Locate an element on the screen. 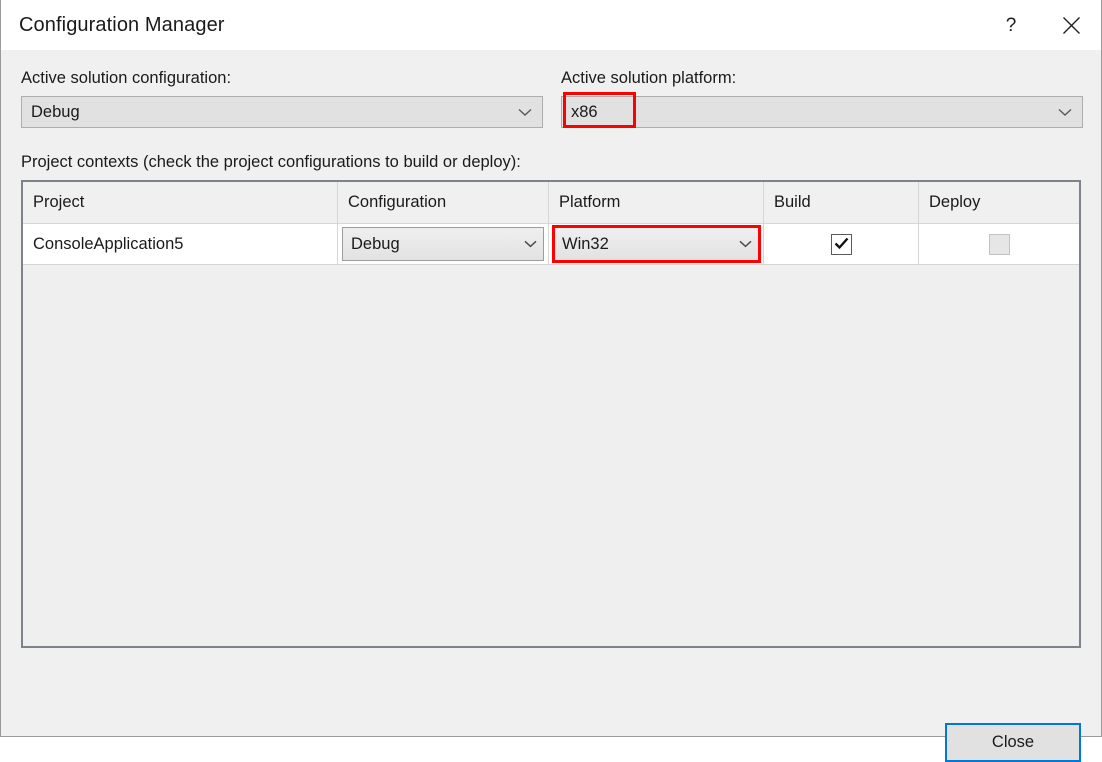  column-header-platform: Platform is located at coordinates (656, 202).